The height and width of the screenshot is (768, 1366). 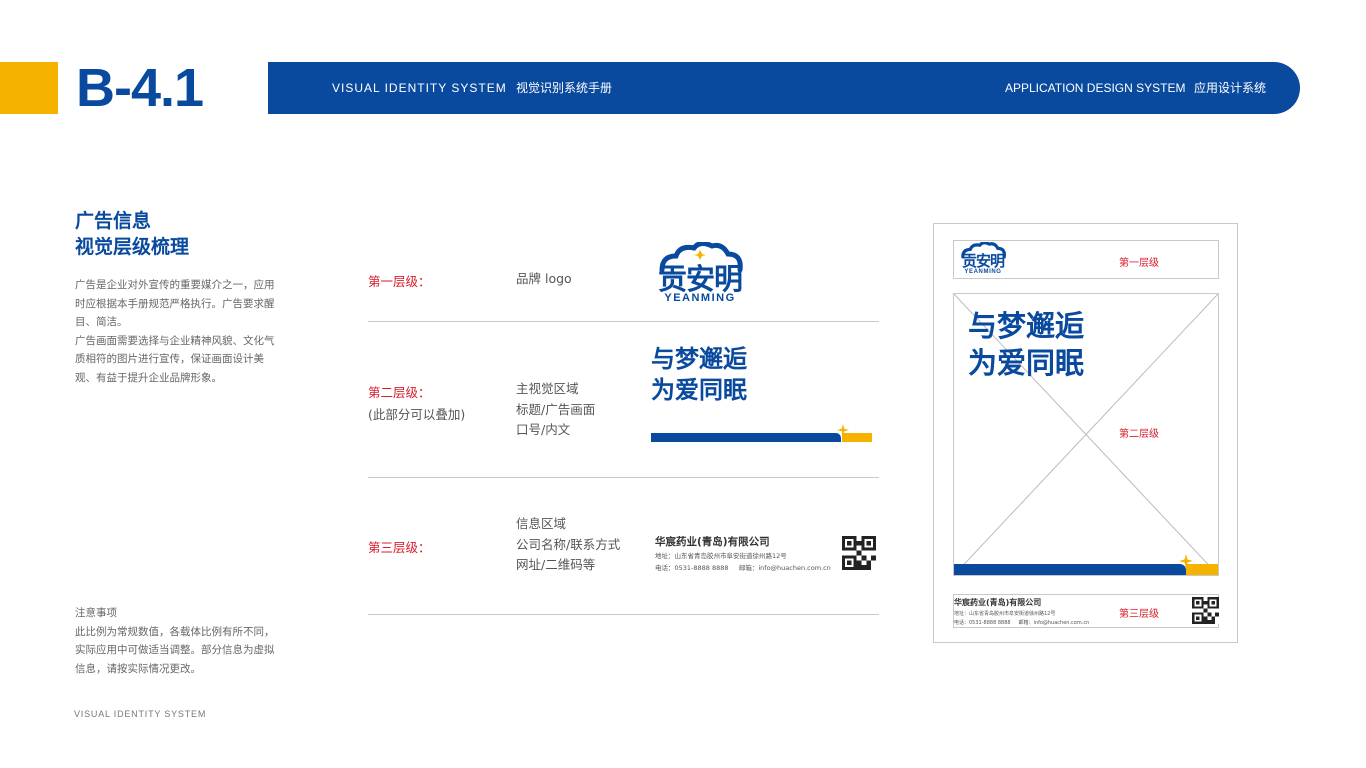 What do you see at coordinates (544, 278) in the screenshot?
I see `level1-desc: 品牌 logo` at bounding box center [544, 278].